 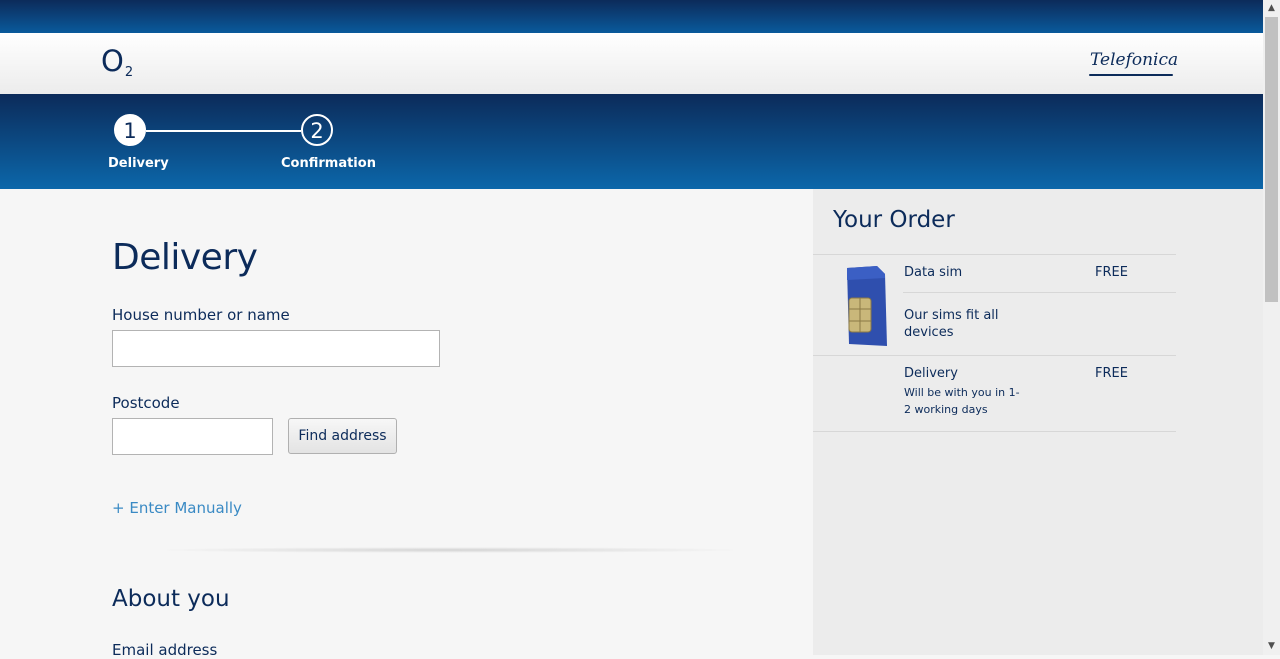 I want to click on order-item-description: Our sims fit all devices, so click(x=951, y=324).